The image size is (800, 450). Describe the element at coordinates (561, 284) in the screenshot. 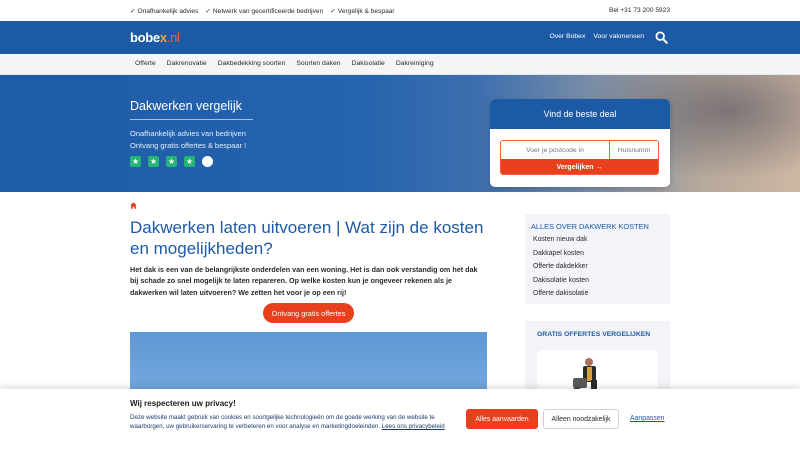

I see `sidebar-link: Dakisolatie kosten` at that location.